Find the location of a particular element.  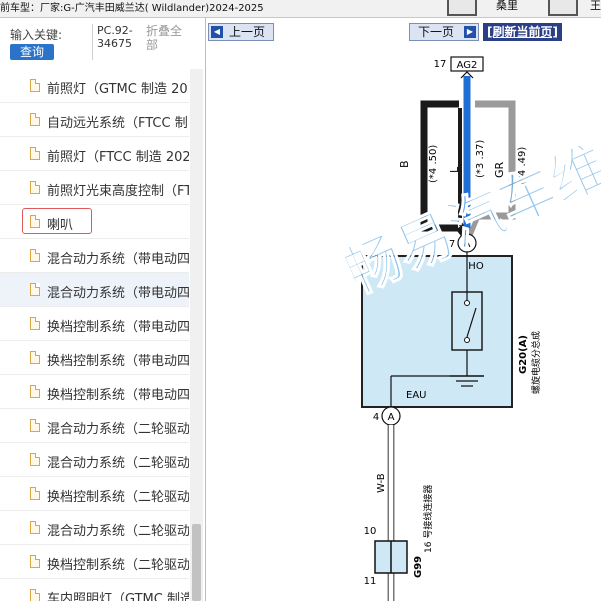

scroll-thumb is located at coordinates (196, 562).